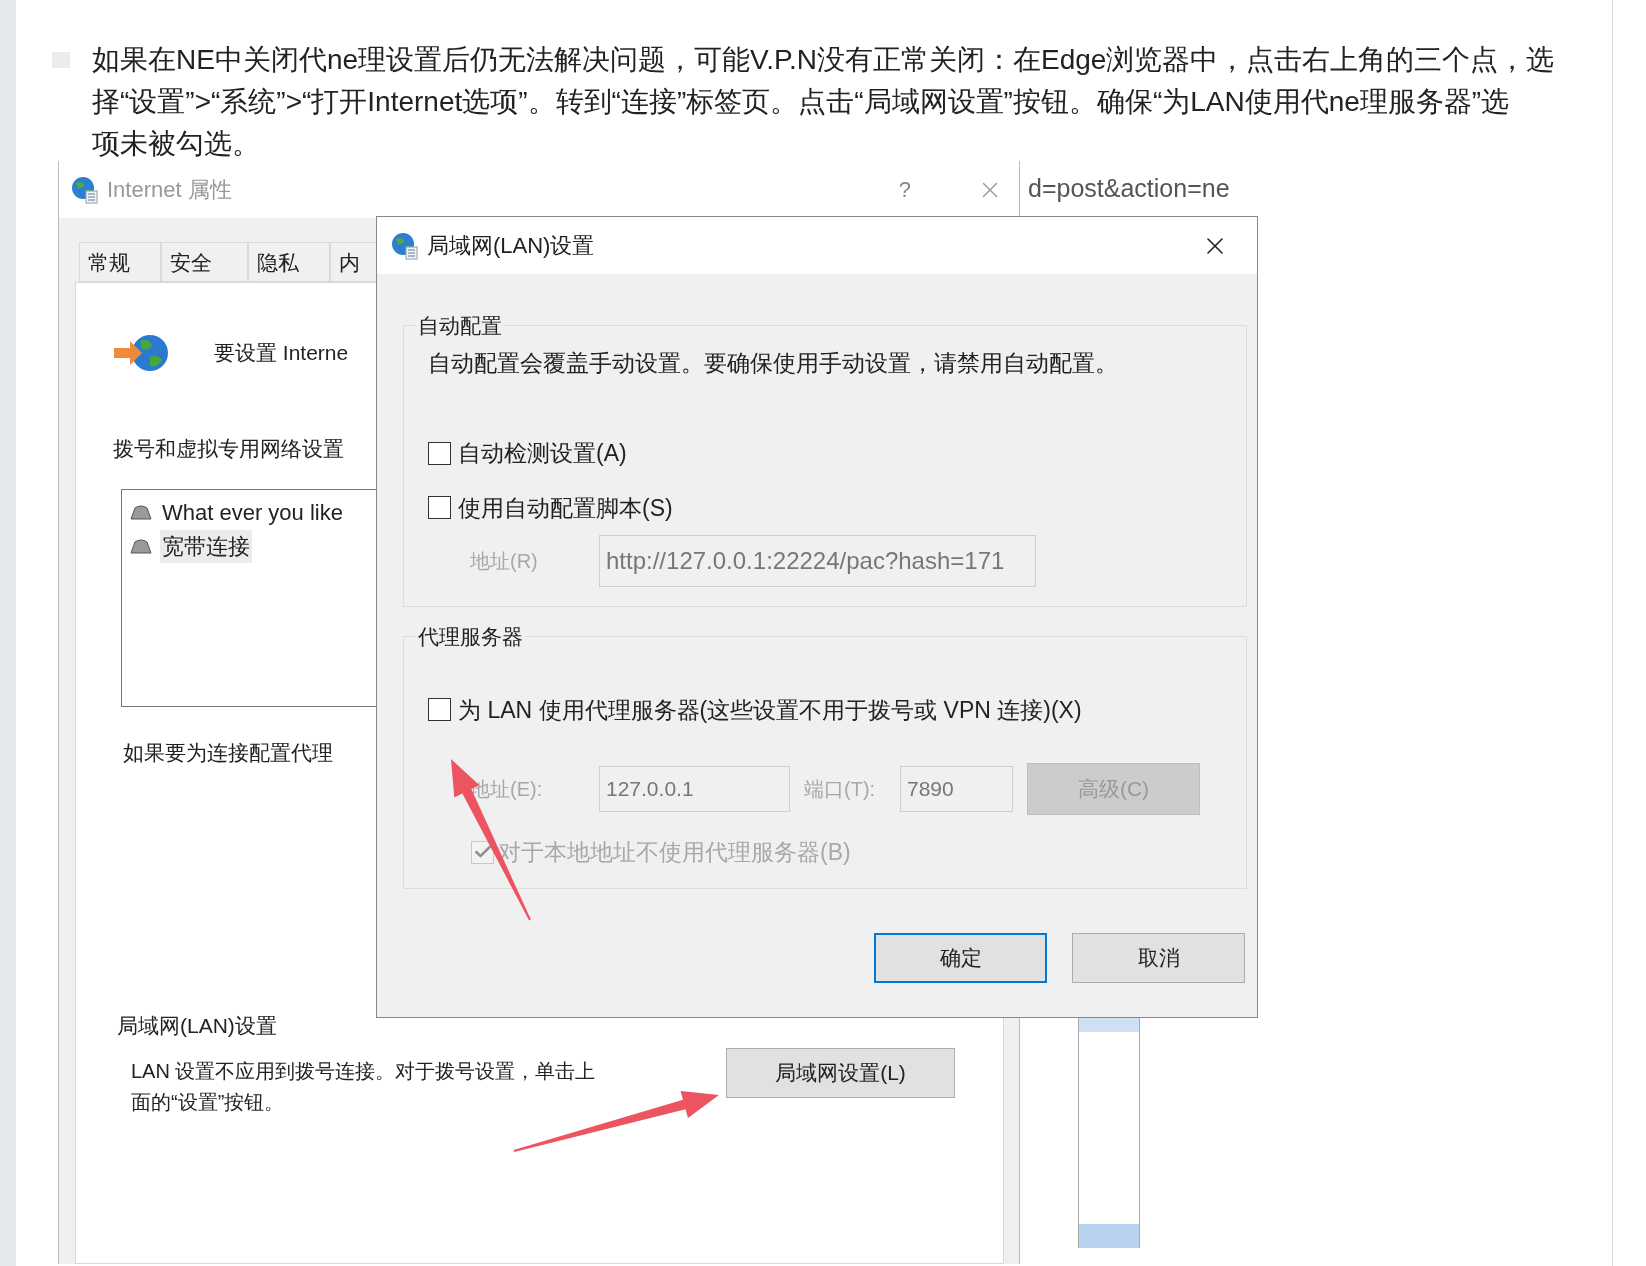  Describe the element at coordinates (542, 453) in the screenshot. I see `checkbox-label: 自动检测设置(A)` at that location.